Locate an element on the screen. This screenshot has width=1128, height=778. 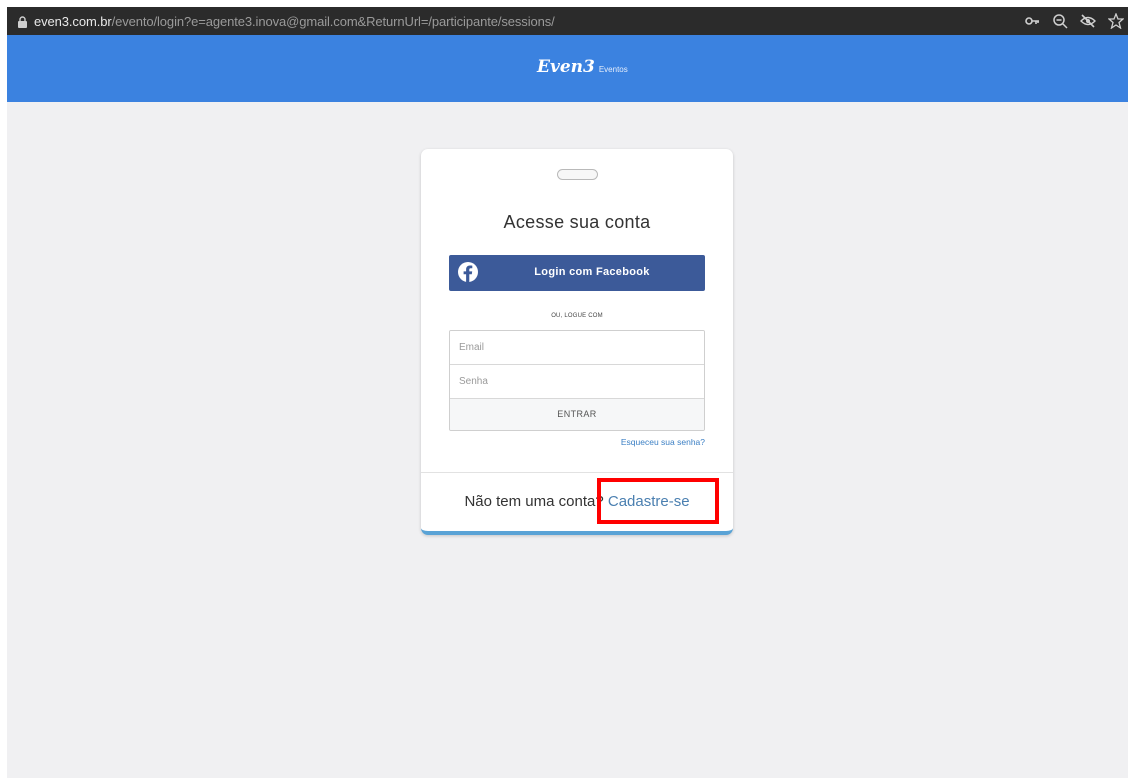
login-title: Acesse sua conta is located at coordinates (577, 222).